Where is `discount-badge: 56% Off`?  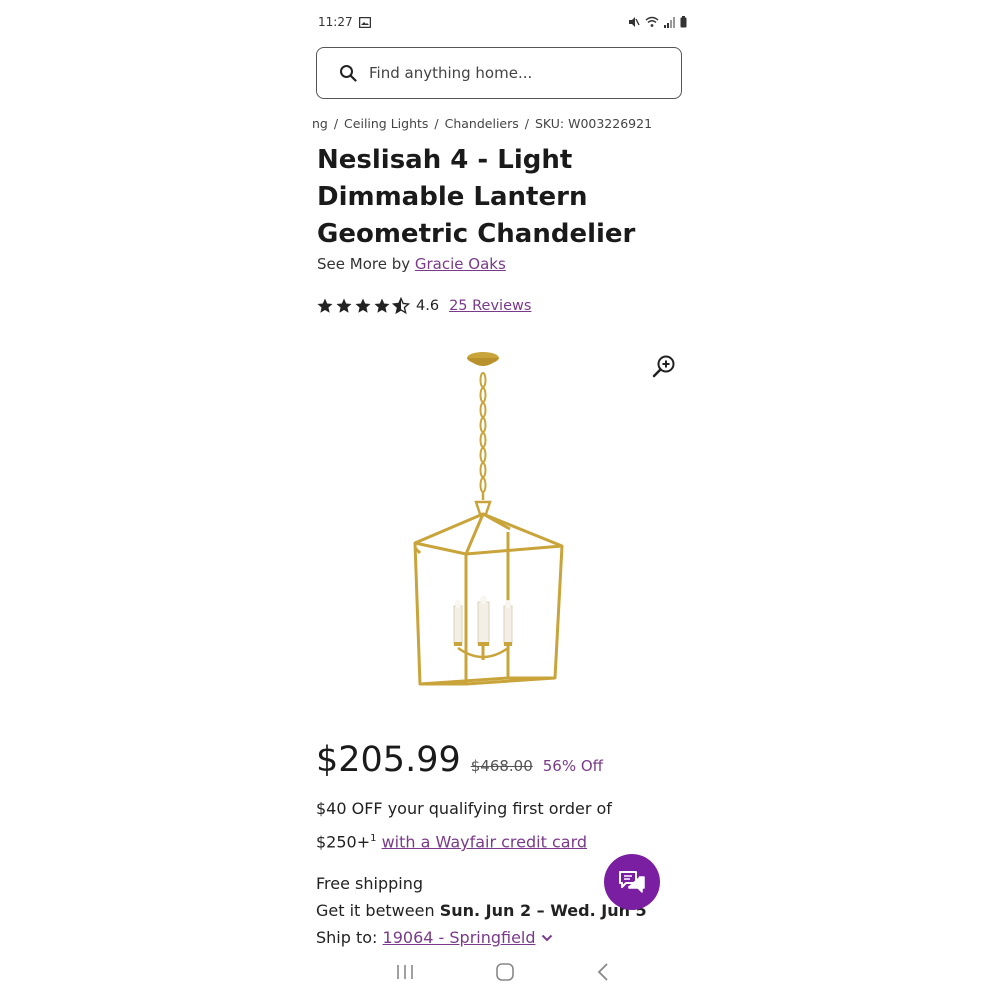 discount-badge: 56% Off is located at coordinates (573, 766).